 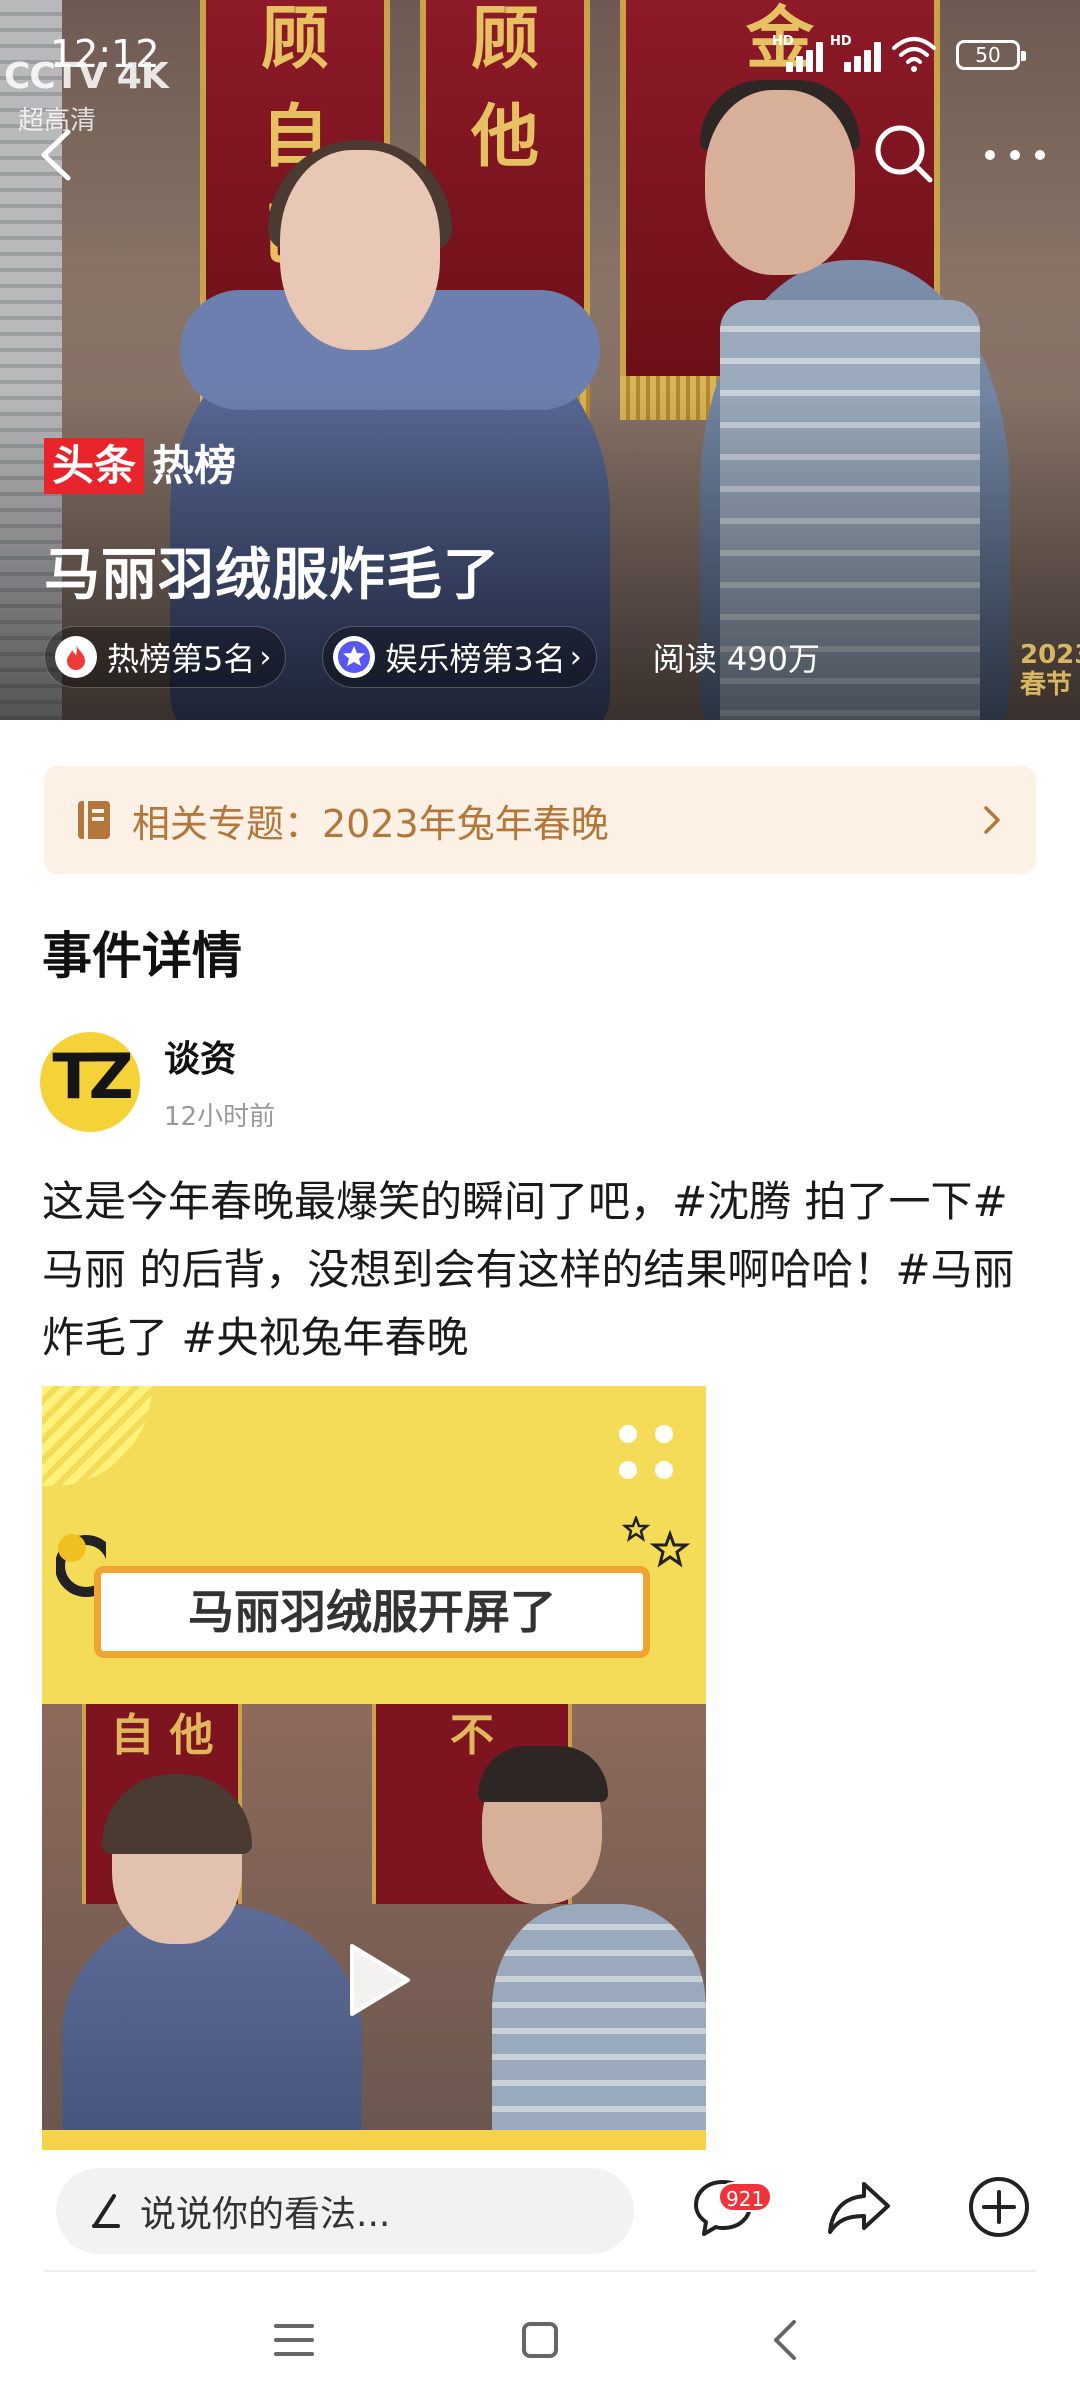 What do you see at coordinates (540, 68) in the screenshot?
I see `status-bar: CCTV 4K 超高清 12:12 HD HD 50` at bounding box center [540, 68].